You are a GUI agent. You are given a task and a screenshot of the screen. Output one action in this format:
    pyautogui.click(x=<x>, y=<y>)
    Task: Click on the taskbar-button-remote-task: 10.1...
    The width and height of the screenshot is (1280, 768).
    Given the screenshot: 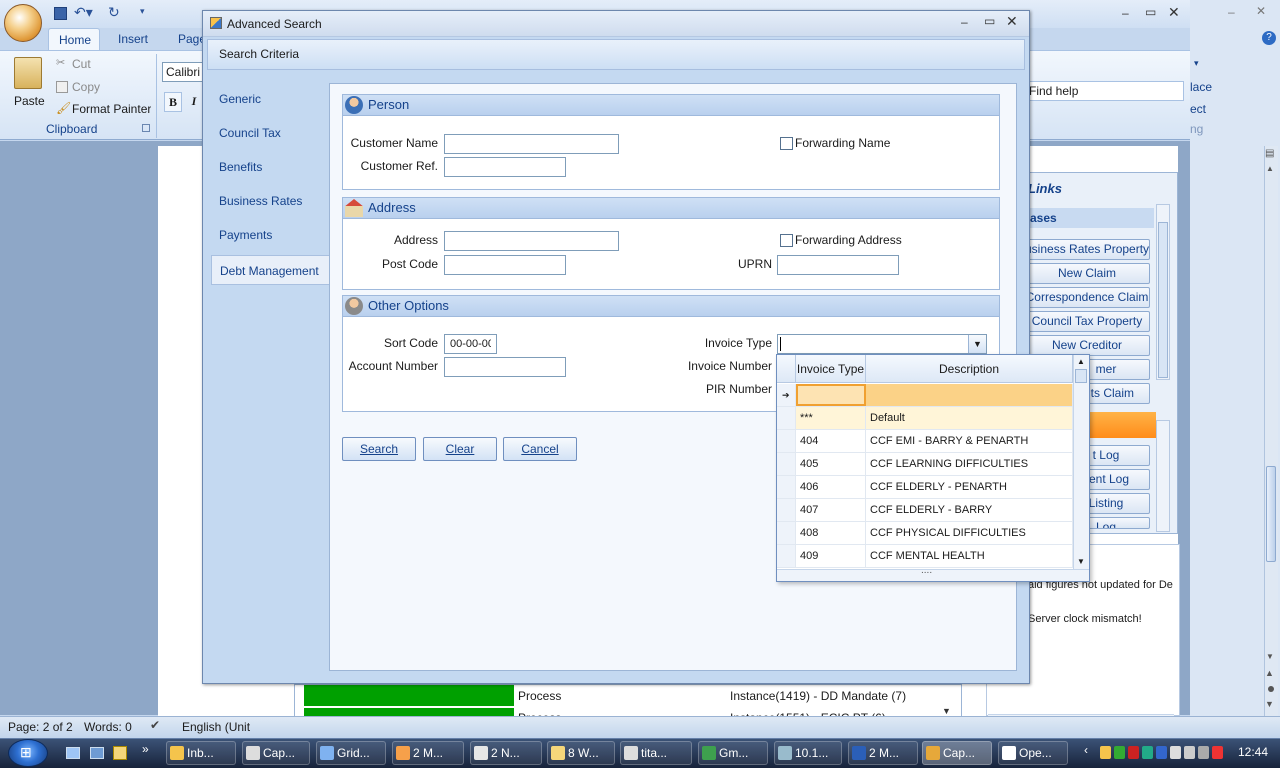 What is the action you would take?
    pyautogui.click(x=808, y=753)
    